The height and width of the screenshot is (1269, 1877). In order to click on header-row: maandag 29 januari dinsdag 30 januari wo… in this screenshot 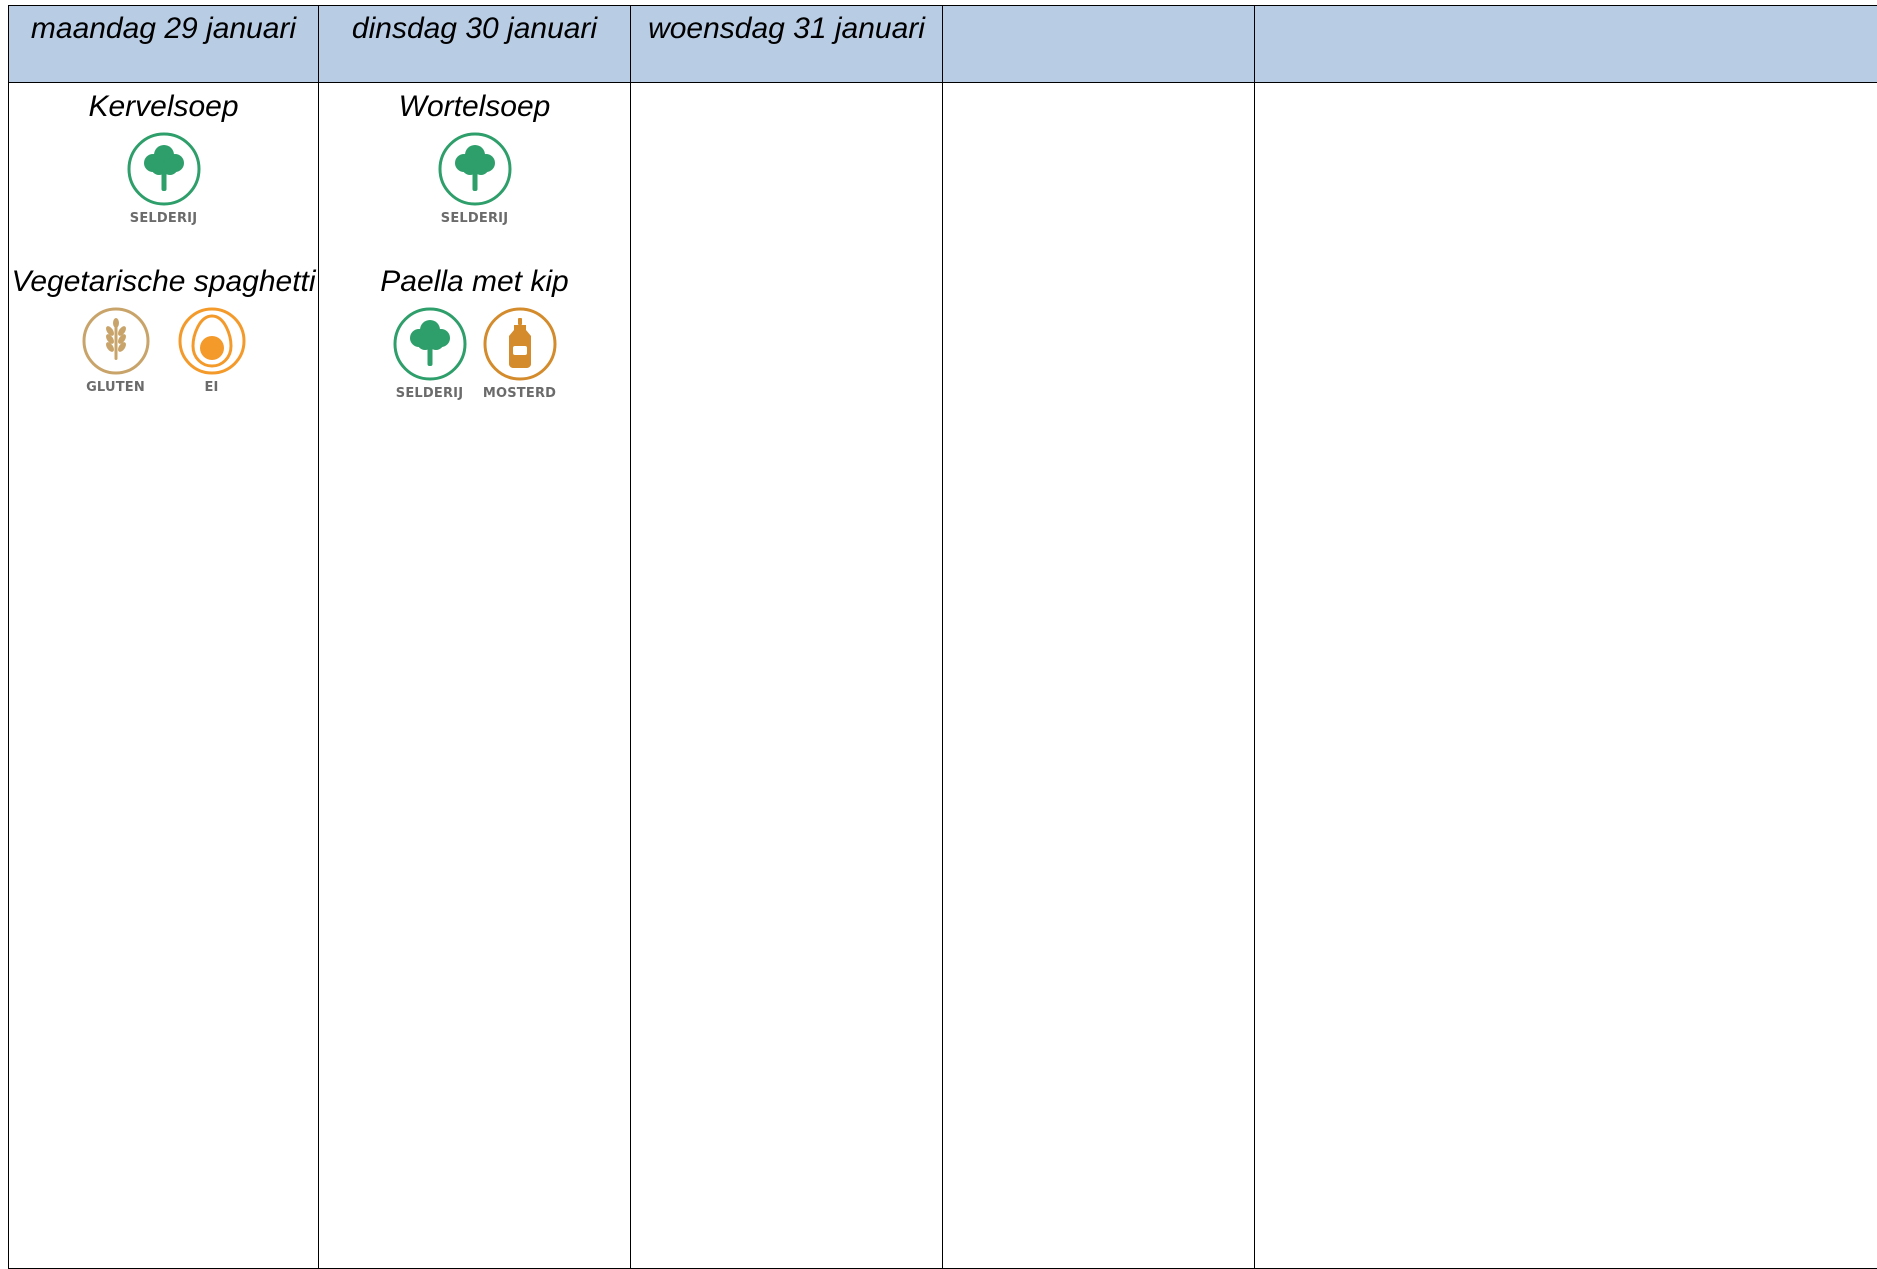, I will do `click(942, 44)`.